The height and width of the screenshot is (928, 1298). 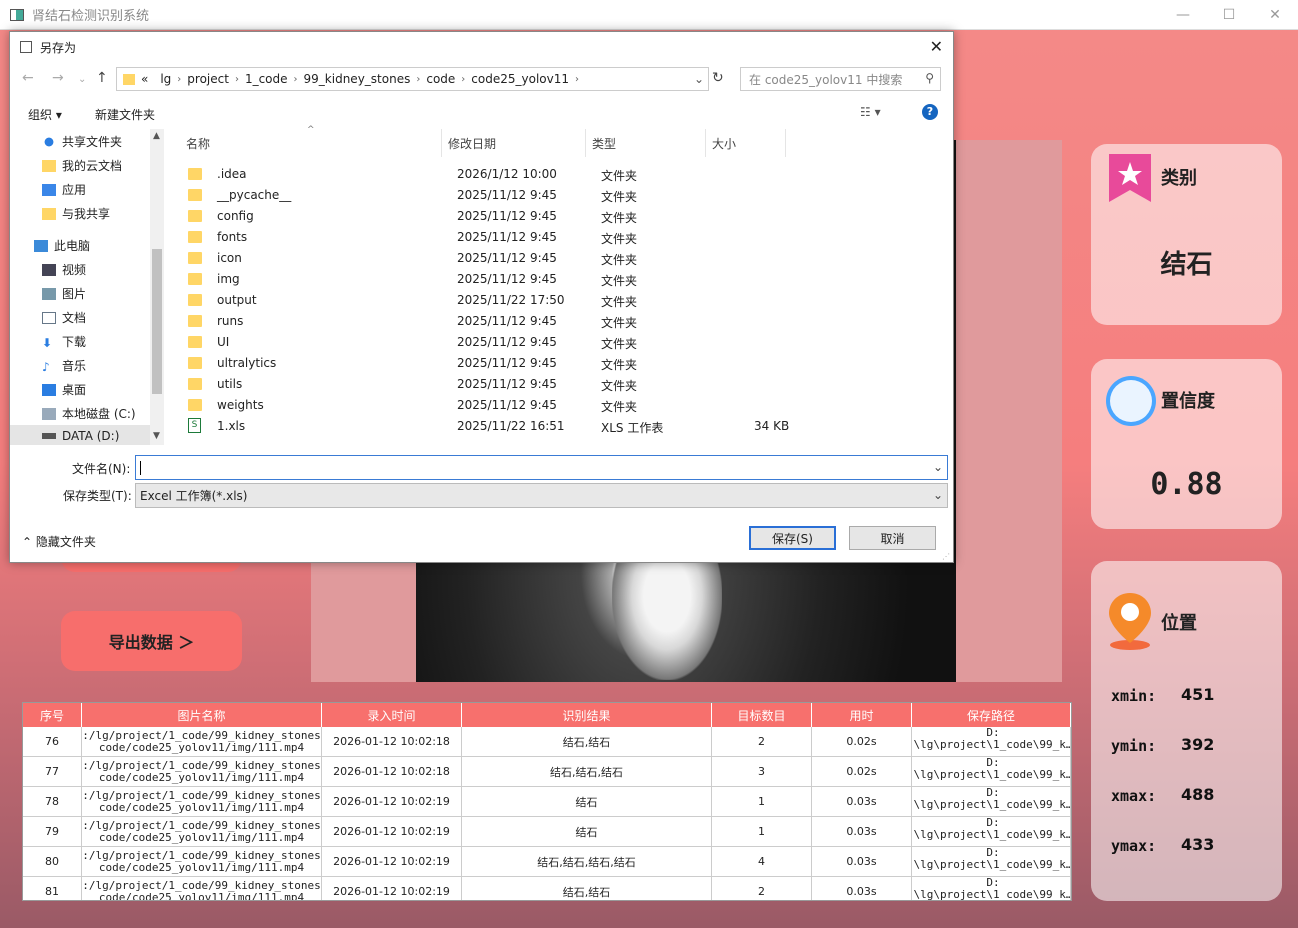 I want to click on breadcrumb-lg: lg, so click(x=165, y=79).